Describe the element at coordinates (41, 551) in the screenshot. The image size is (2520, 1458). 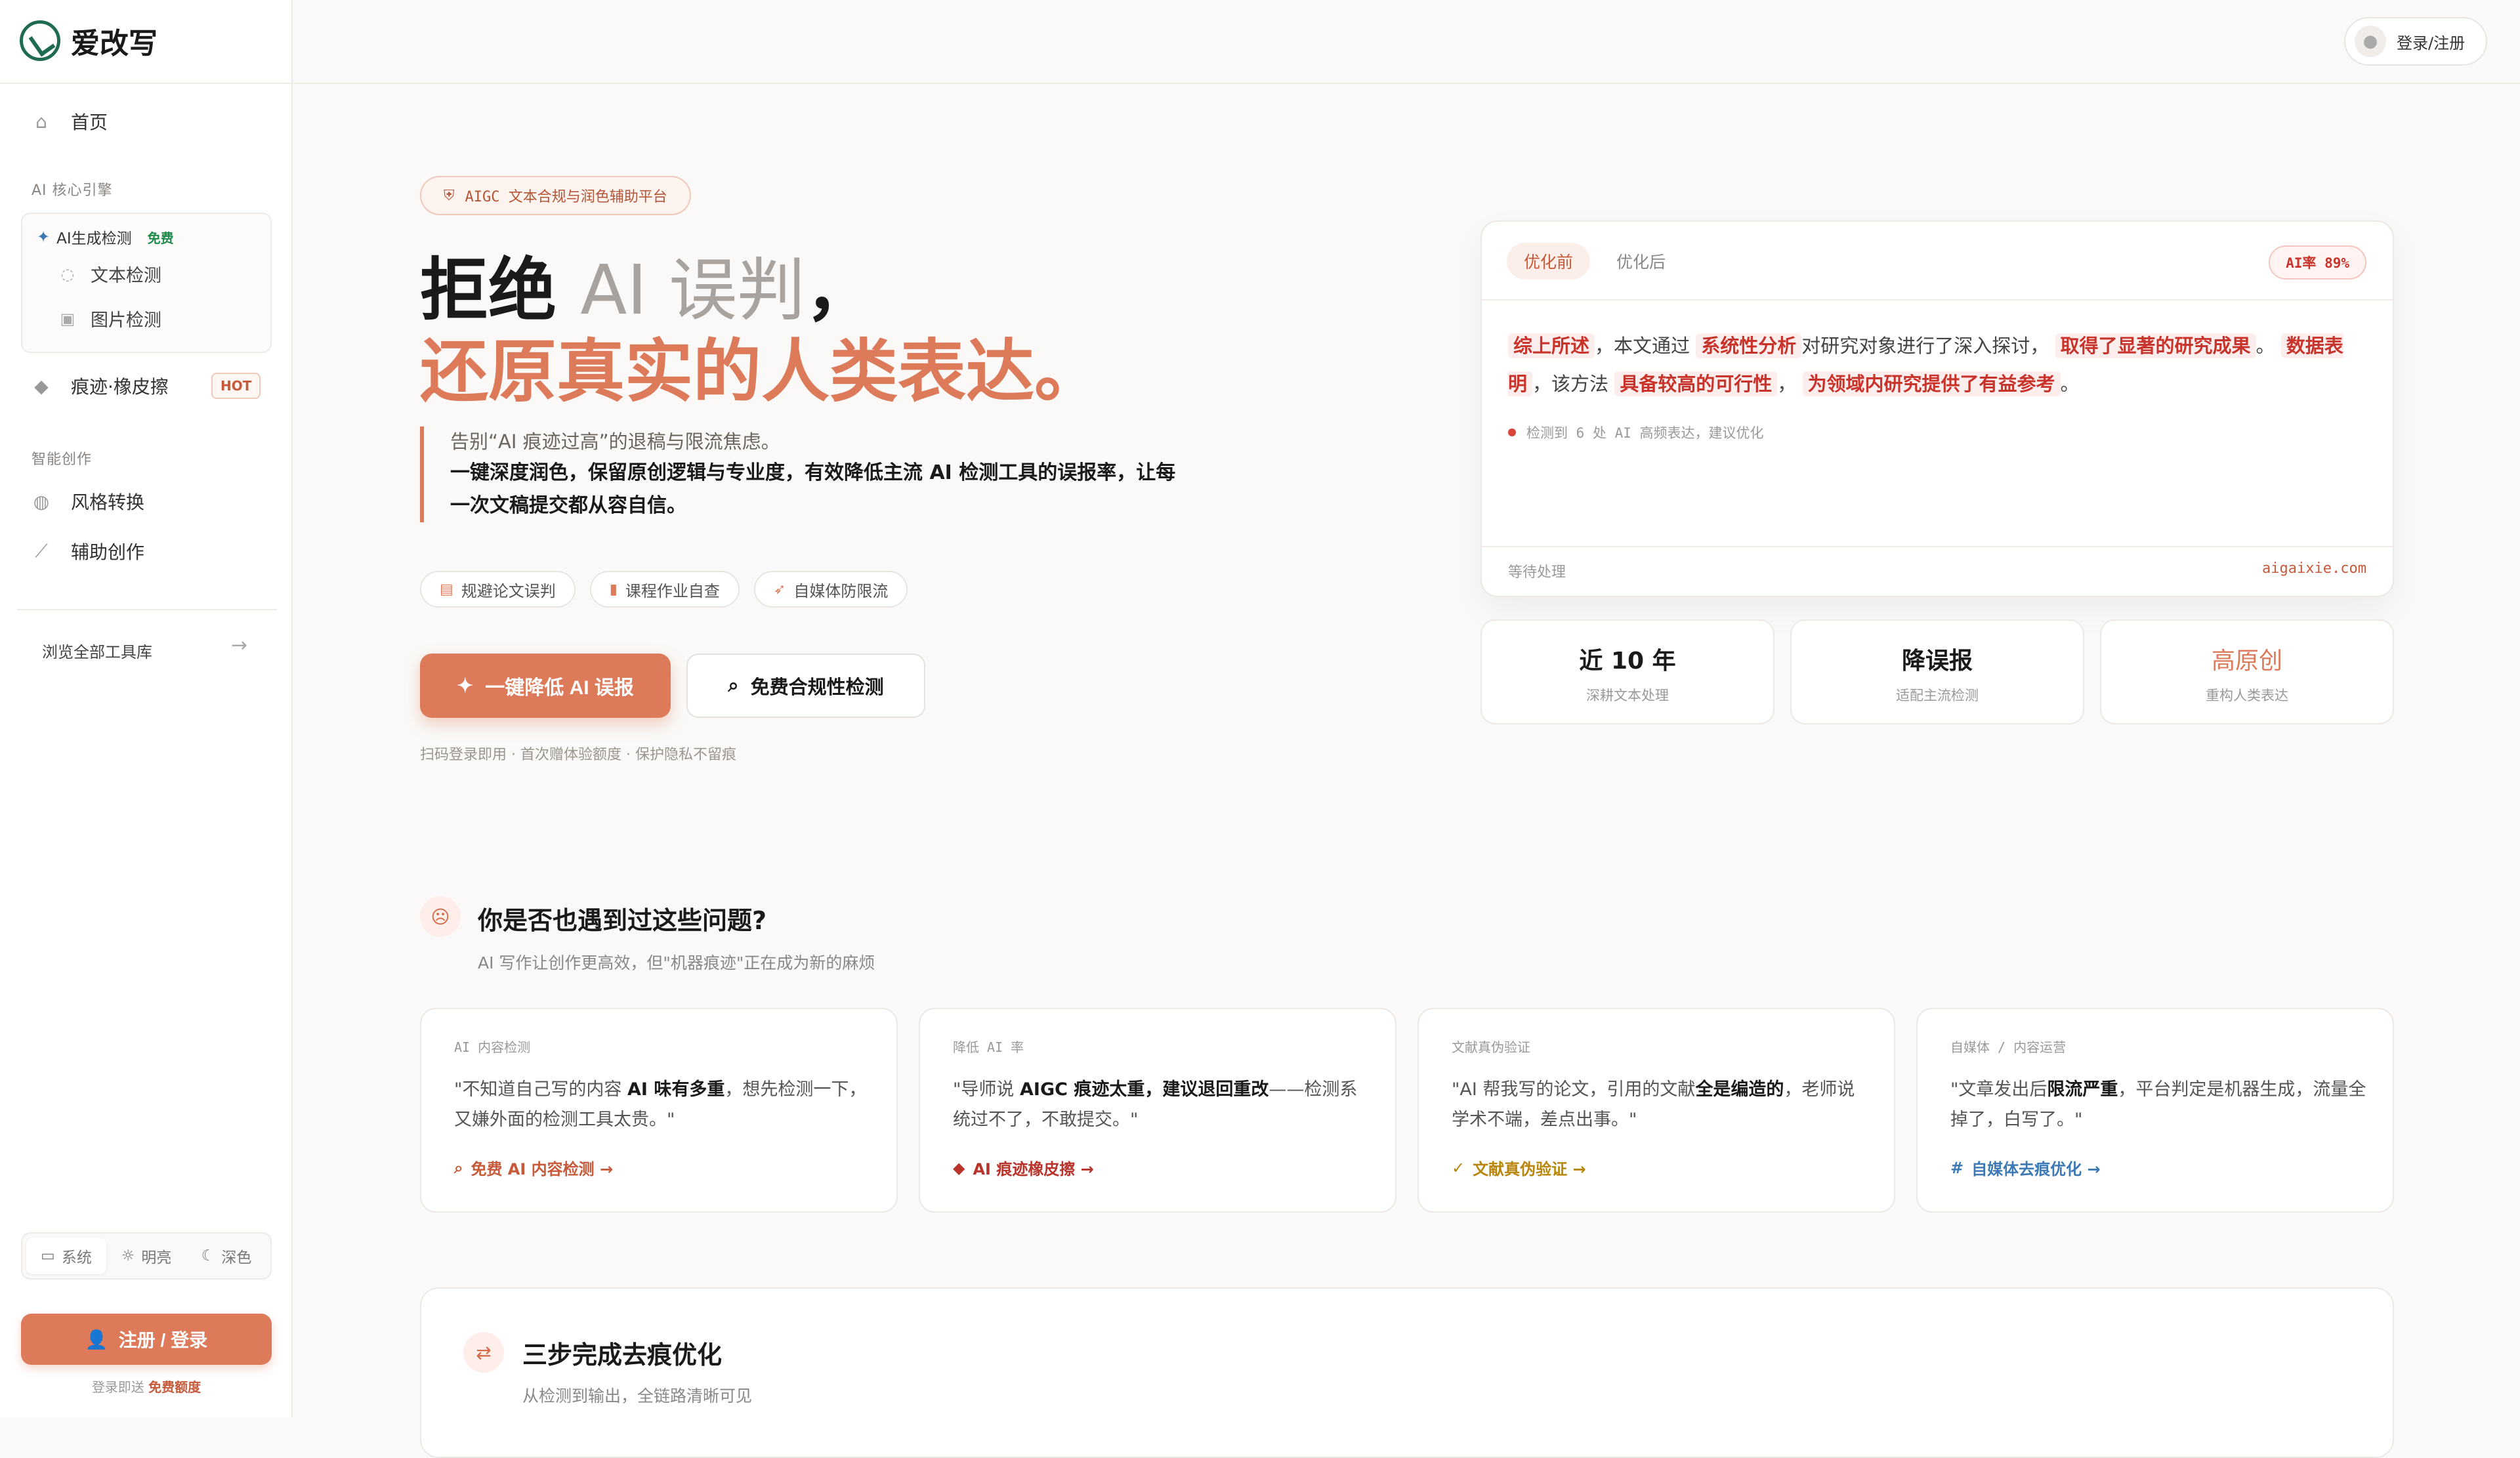
I see `wand-icon: ⟋` at that location.